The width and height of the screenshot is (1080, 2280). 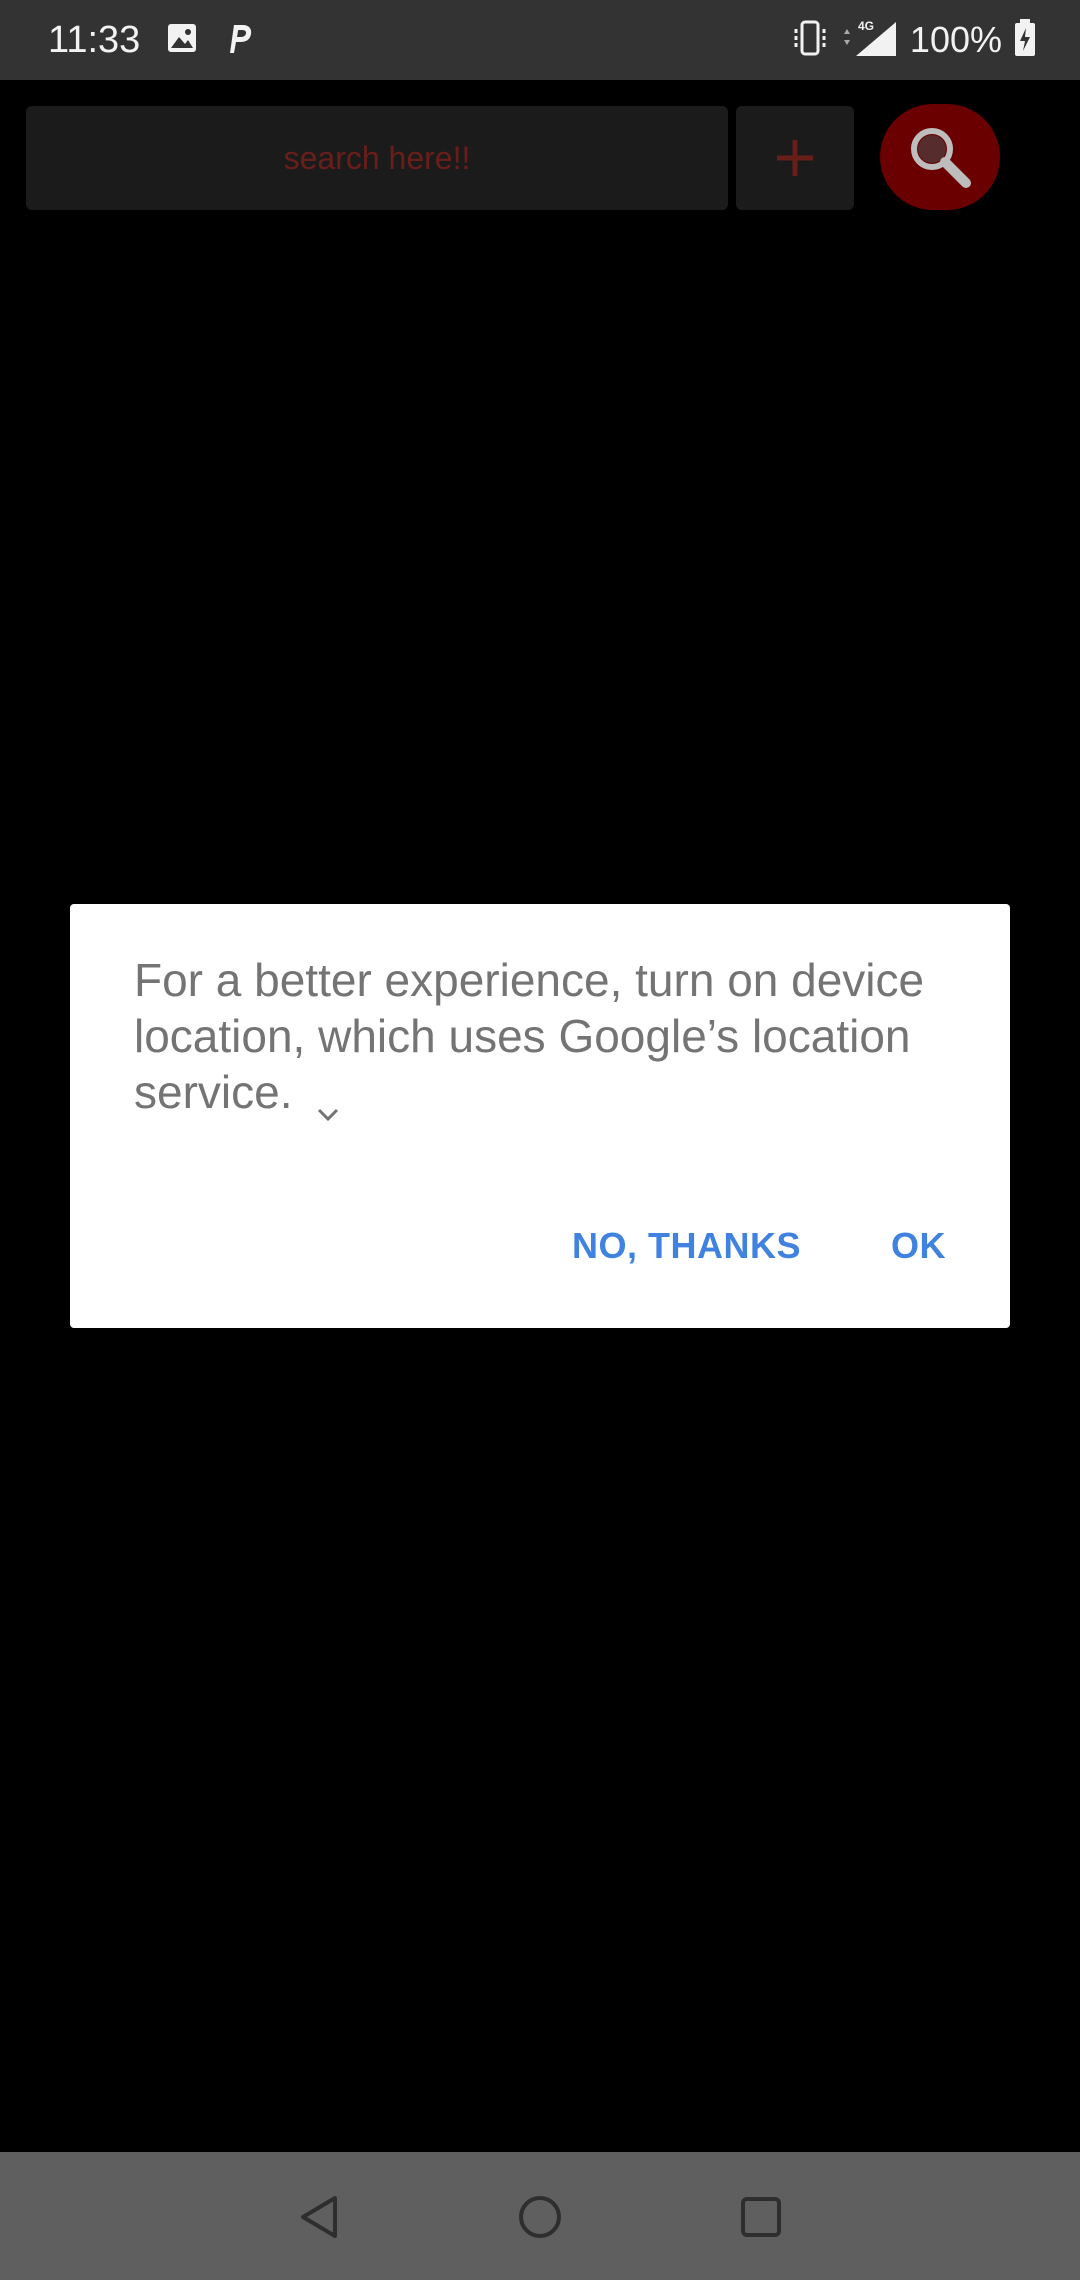 What do you see at coordinates (810, 40) in the screenshot?
I see `vibrate-icon` at bounding box center [810, 40].